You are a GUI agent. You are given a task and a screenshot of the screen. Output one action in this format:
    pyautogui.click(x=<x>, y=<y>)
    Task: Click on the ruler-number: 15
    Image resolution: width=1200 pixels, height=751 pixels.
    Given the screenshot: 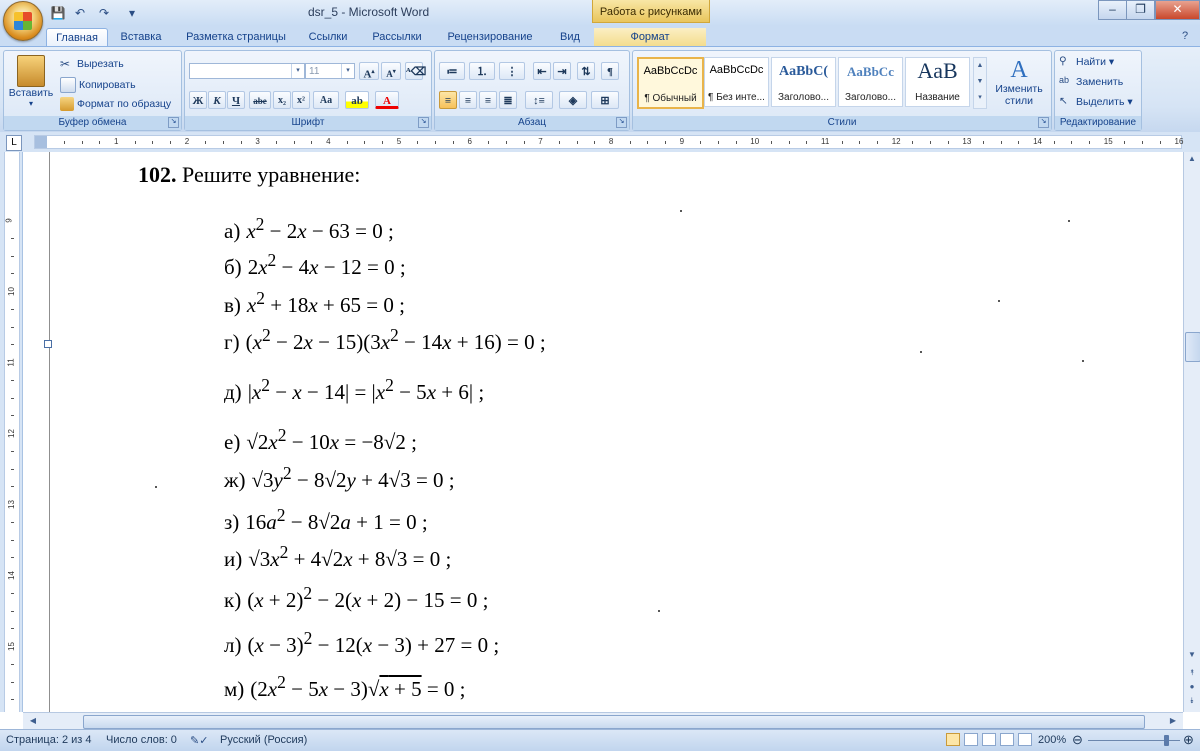 What is the action you would take?
    pyautogui.click(x=11, y=646)
    